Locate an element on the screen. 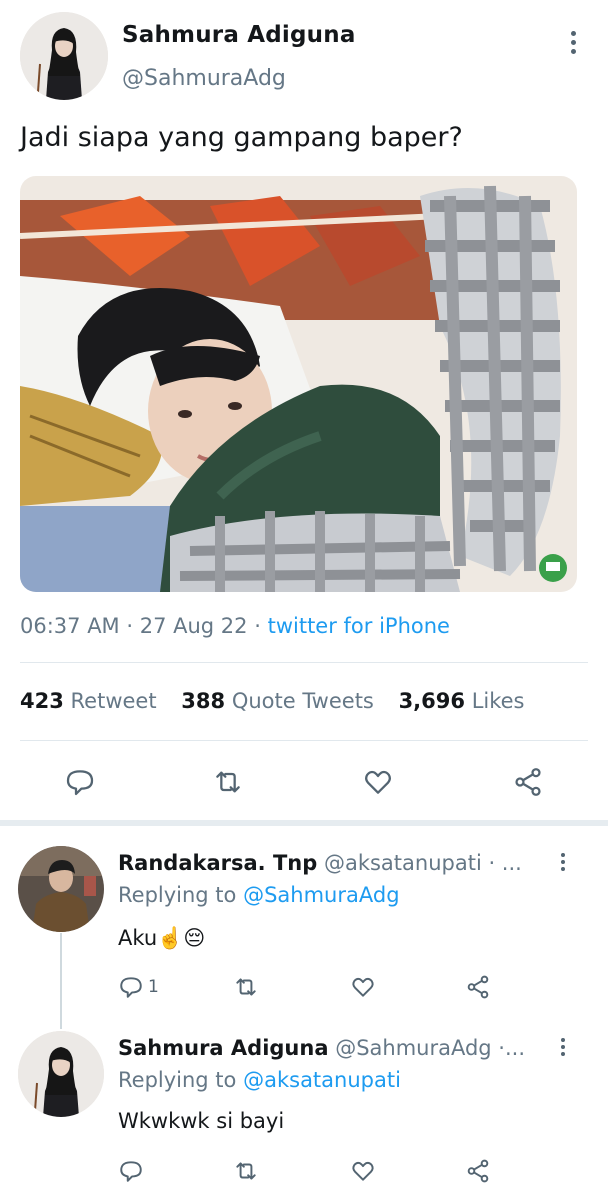 The image size is (608, 1200). retweets-stat: 423 Retweet is located at coordinates (88, 701).